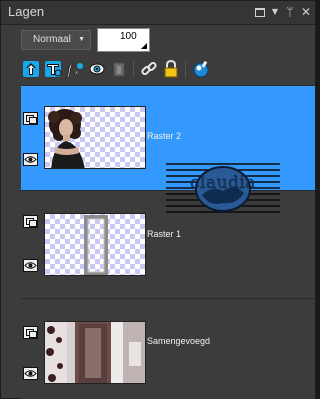  Describe the element at coordinates (149, 69) in the screenshot. I see `link-icon` at that location.